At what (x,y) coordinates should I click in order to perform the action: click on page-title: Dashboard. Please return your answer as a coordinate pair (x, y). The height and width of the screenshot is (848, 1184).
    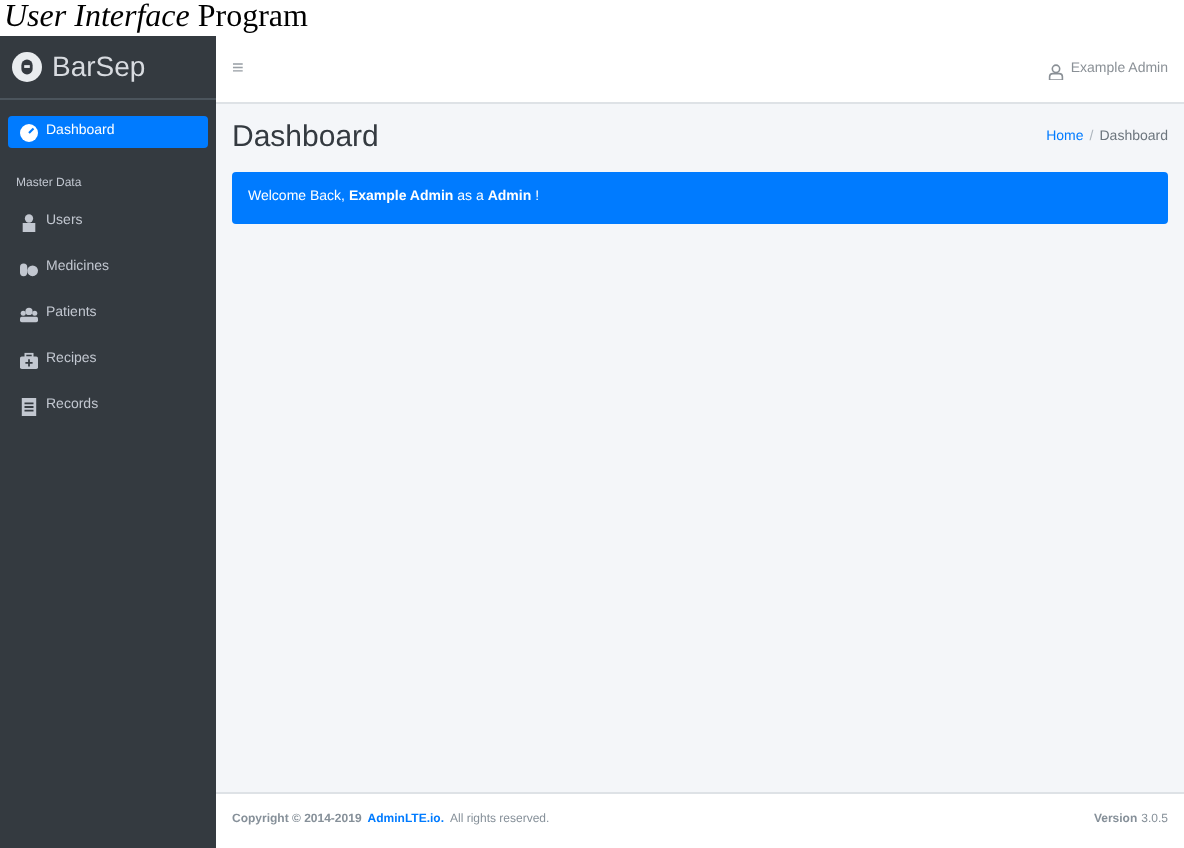
    Looking at the image, I should click on (305, 137).